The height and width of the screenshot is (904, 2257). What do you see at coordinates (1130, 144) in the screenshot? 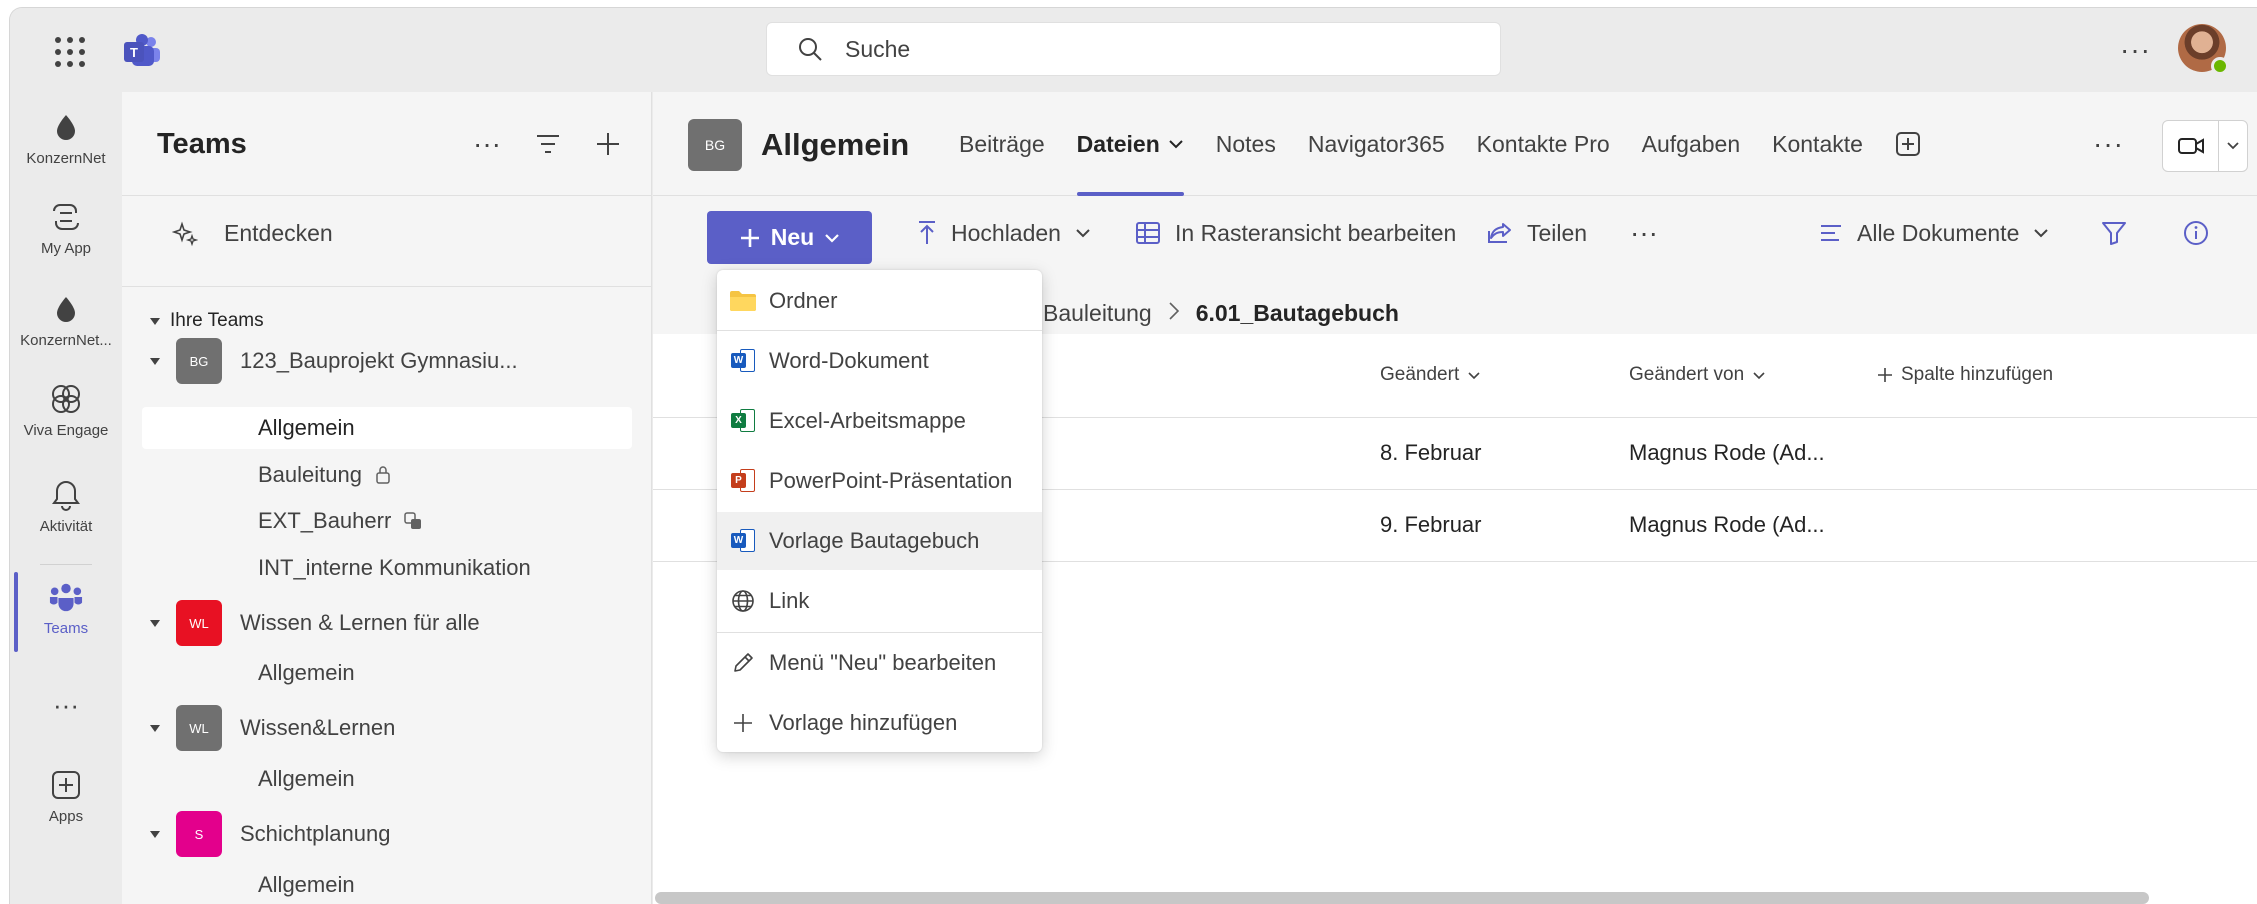
I see `tab-dateien: Dateien` at bounding box center [1130, 144].